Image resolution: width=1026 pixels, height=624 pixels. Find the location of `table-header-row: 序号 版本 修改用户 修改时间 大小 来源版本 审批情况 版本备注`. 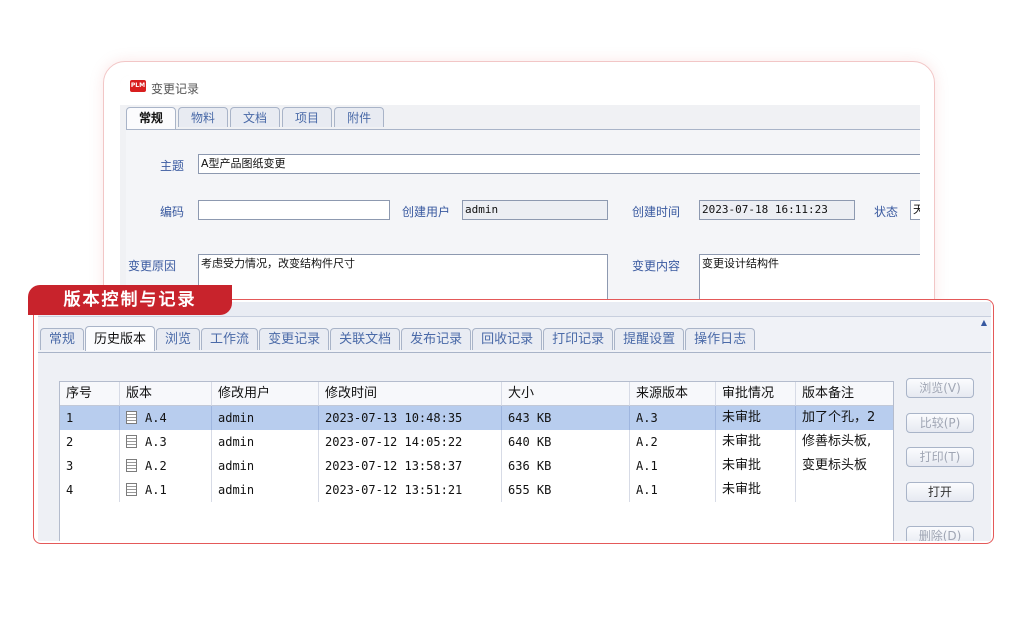

table-header-row: 序号 版本 修改用户 修改时间 大小 来源版本 审批情况 版本备注 is located at coordinates (476, 394).